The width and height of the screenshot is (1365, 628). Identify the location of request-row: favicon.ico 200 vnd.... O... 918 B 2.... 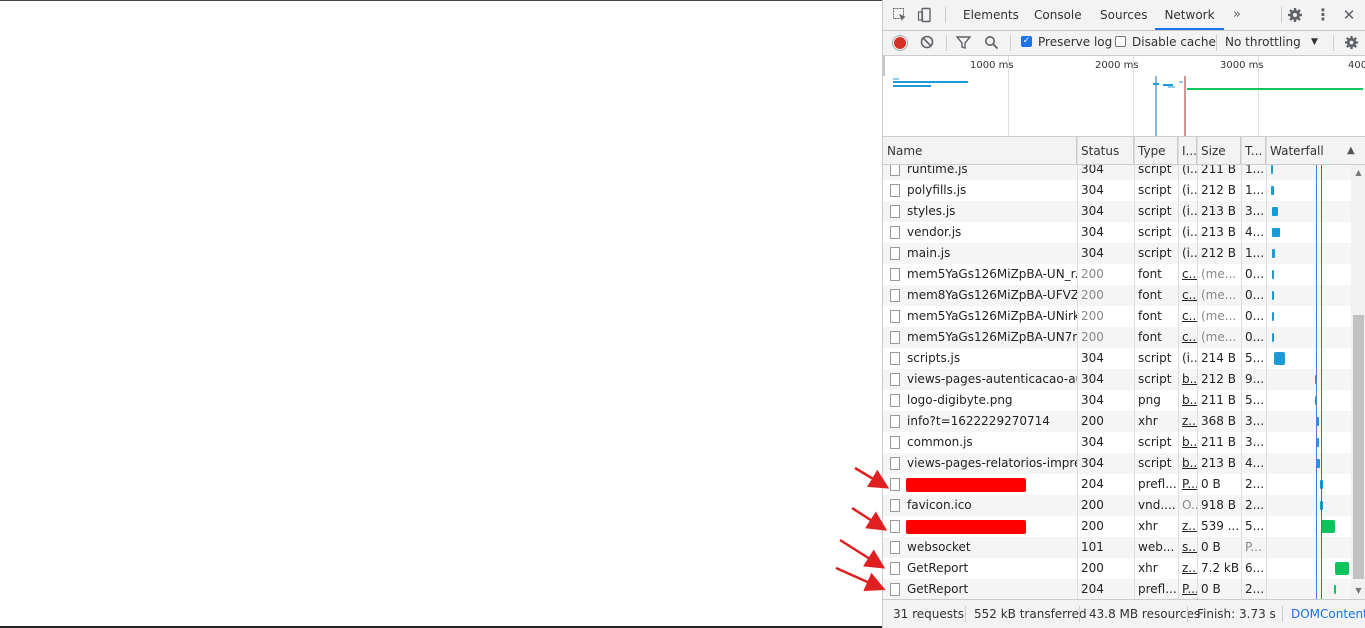
(1117, 505).